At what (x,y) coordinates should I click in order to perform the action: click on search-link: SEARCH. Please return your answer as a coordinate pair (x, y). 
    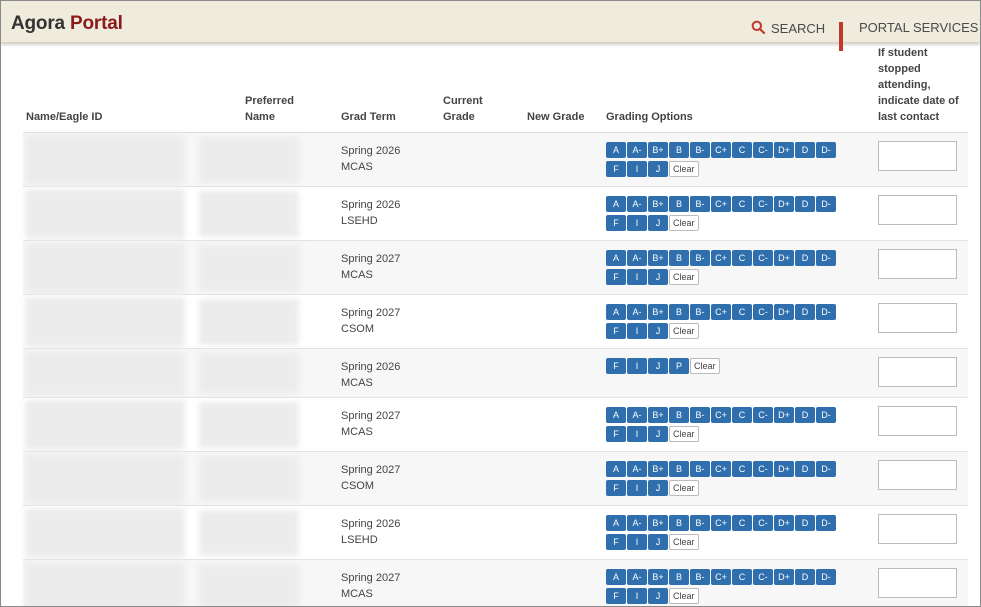
    Looking at the image, I should click on (788, 28).